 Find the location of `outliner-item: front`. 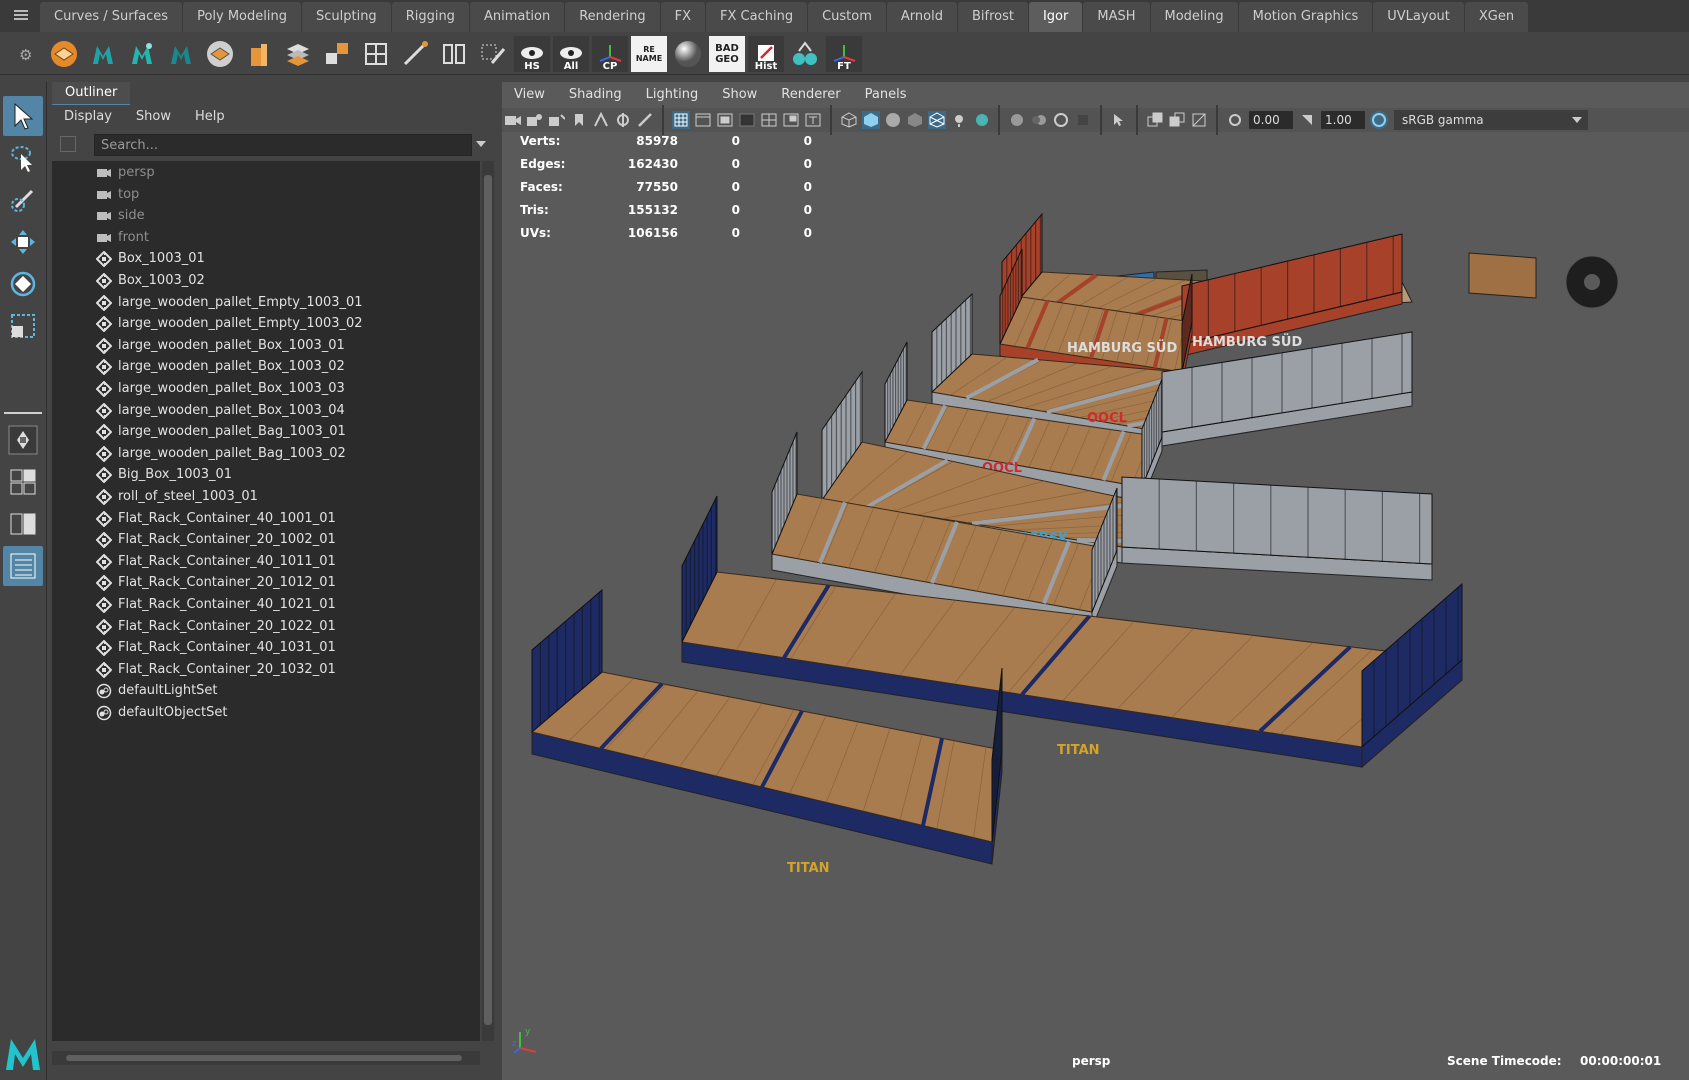

outliner-item: front is located at coordinates (266, 237).